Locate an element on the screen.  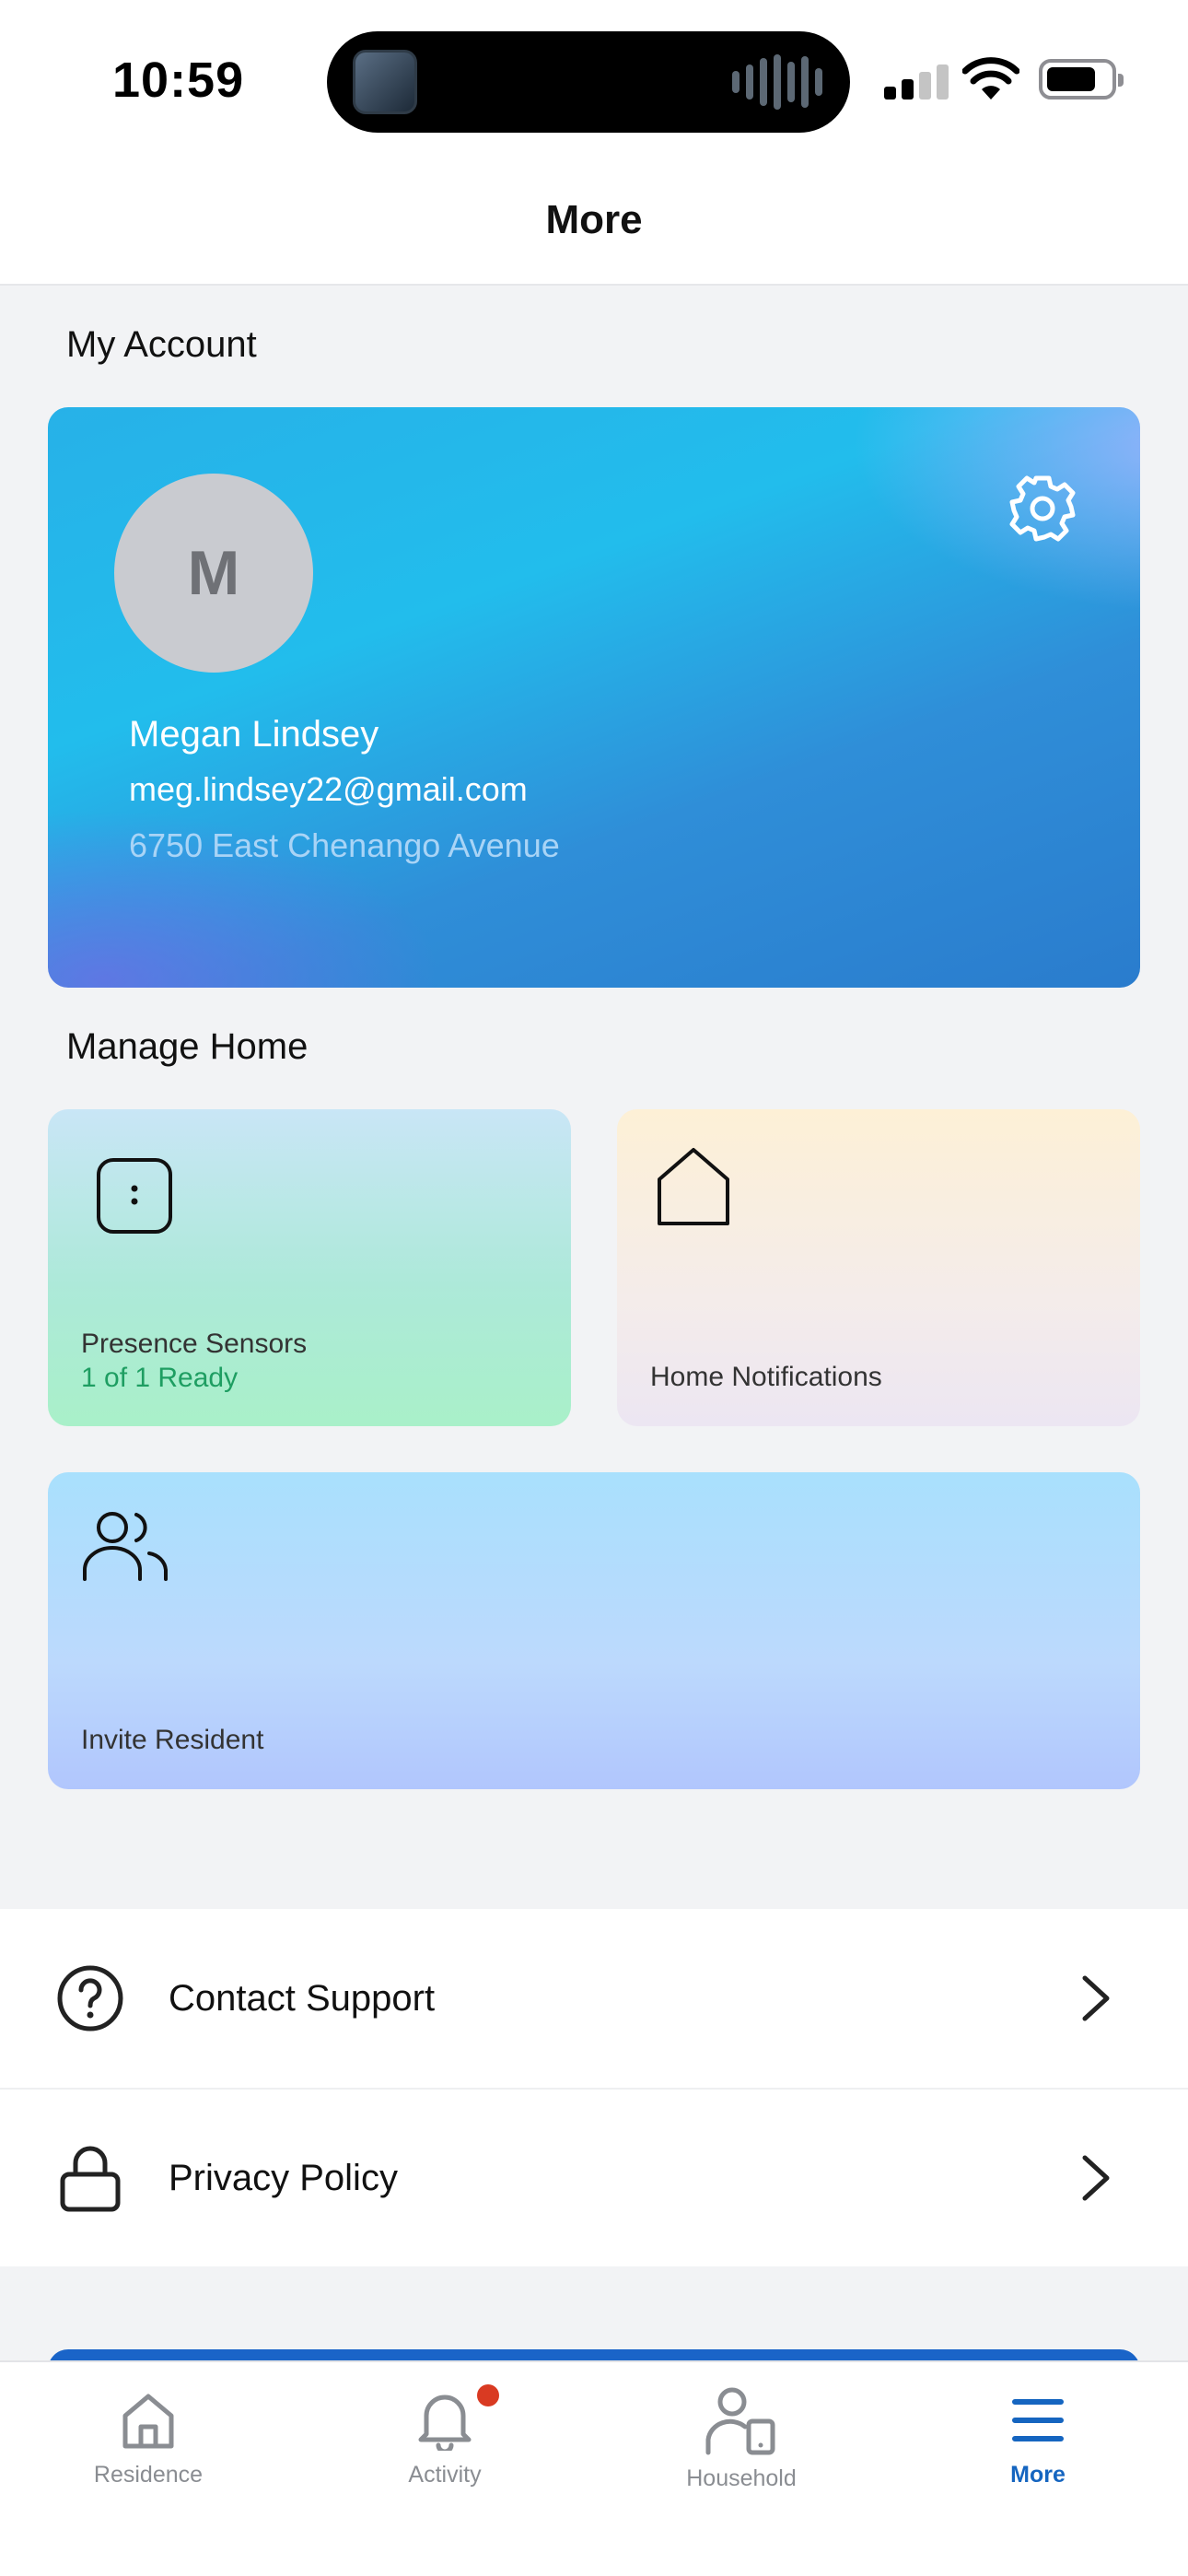
menu-icon is located at coordinates (1038, 2420).